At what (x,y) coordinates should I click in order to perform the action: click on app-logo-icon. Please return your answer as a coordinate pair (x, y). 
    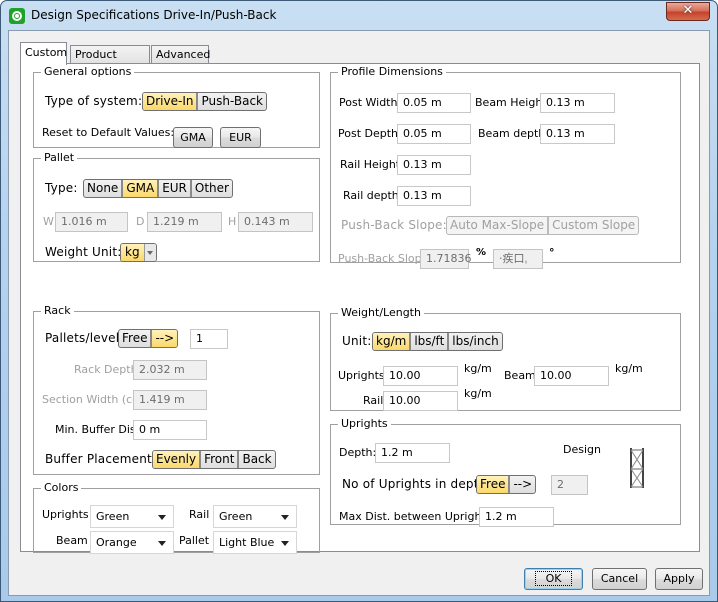
    Looking at the image, I should click on (17, 16).